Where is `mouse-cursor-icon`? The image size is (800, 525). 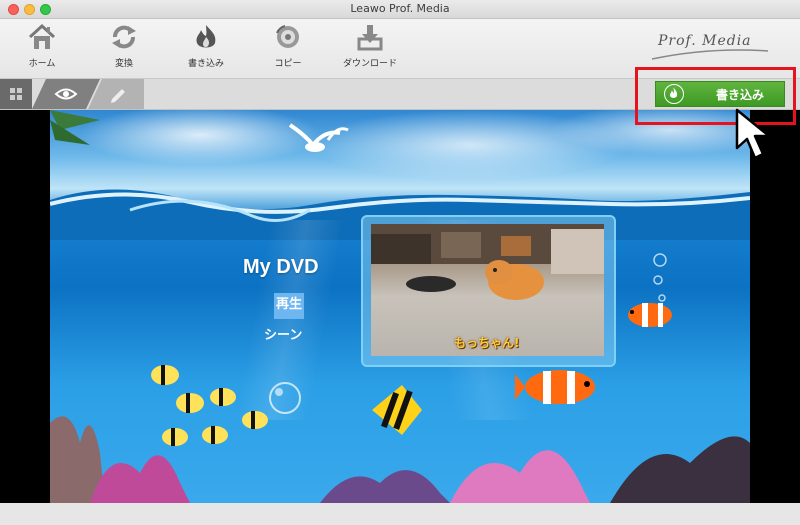 mouse-cursor-icon is located at coordinates (753, 134).